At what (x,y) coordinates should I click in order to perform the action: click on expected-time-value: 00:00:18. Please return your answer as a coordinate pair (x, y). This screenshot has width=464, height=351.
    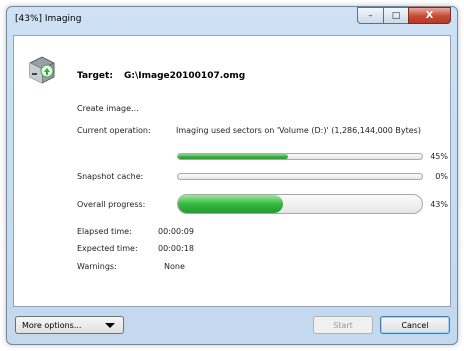
    Looking at the image, I should click on (176, 248).